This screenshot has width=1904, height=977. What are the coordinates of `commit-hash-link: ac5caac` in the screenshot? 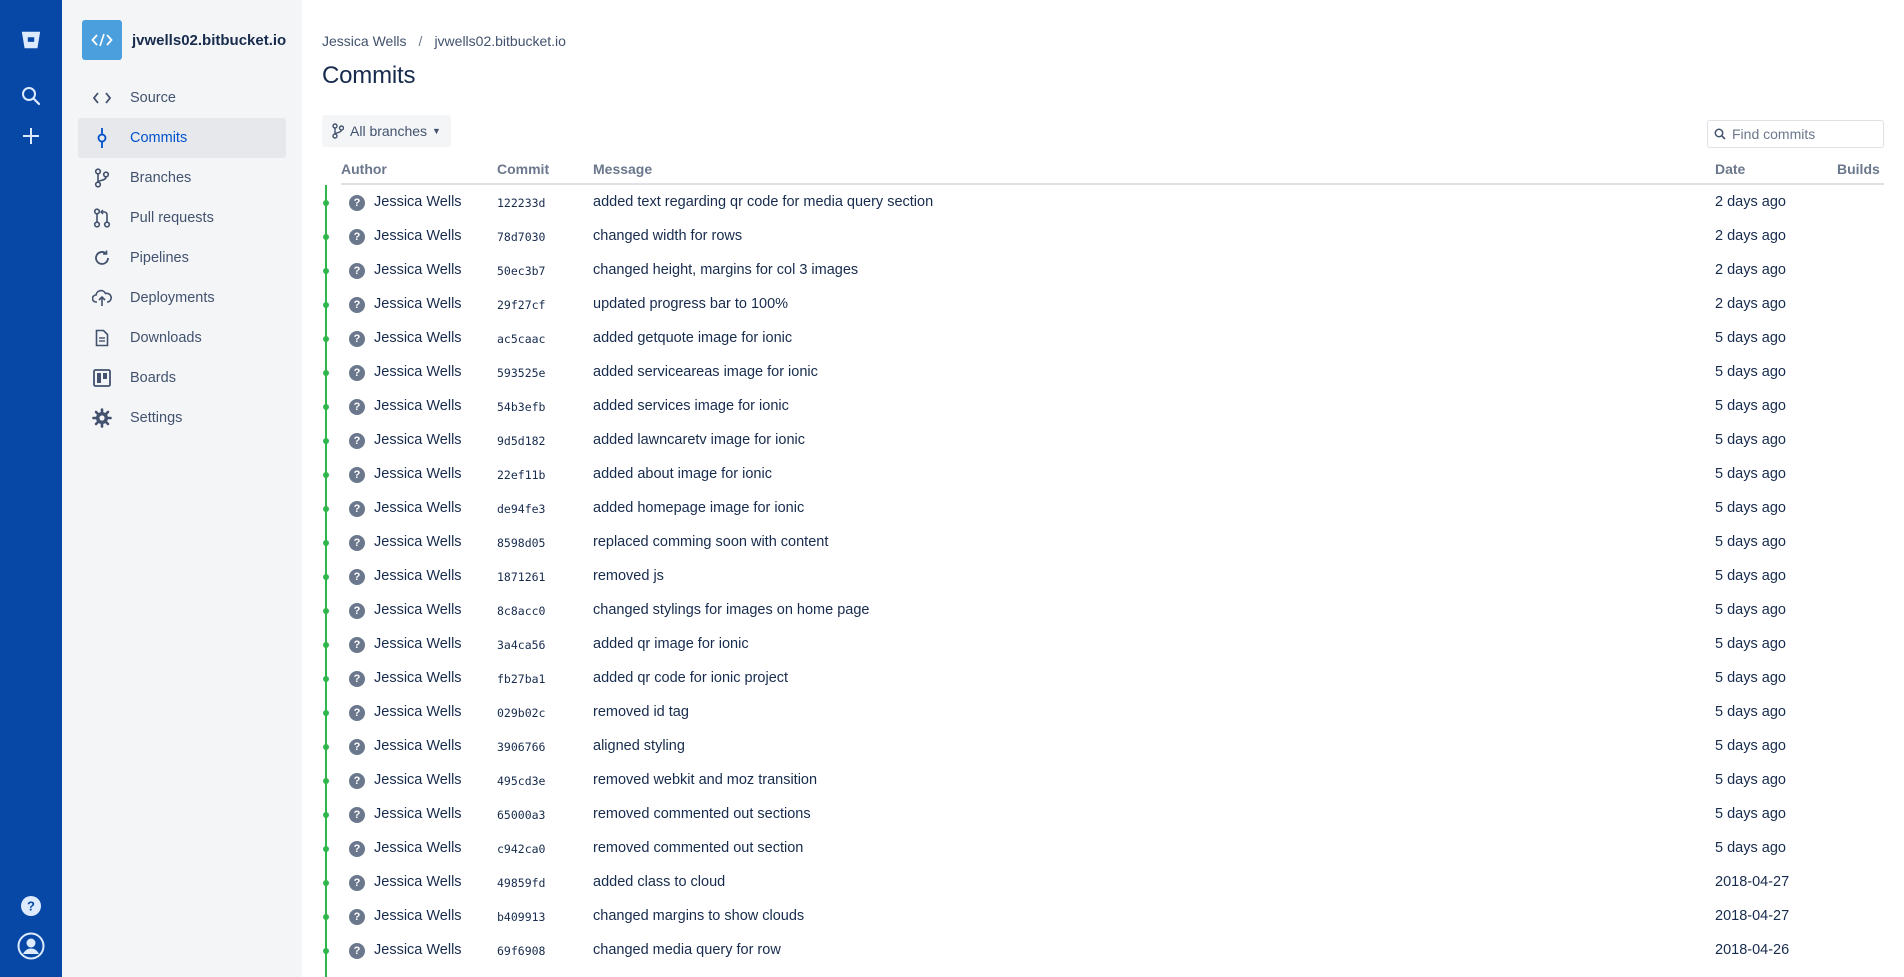 It's located at (521, 339).